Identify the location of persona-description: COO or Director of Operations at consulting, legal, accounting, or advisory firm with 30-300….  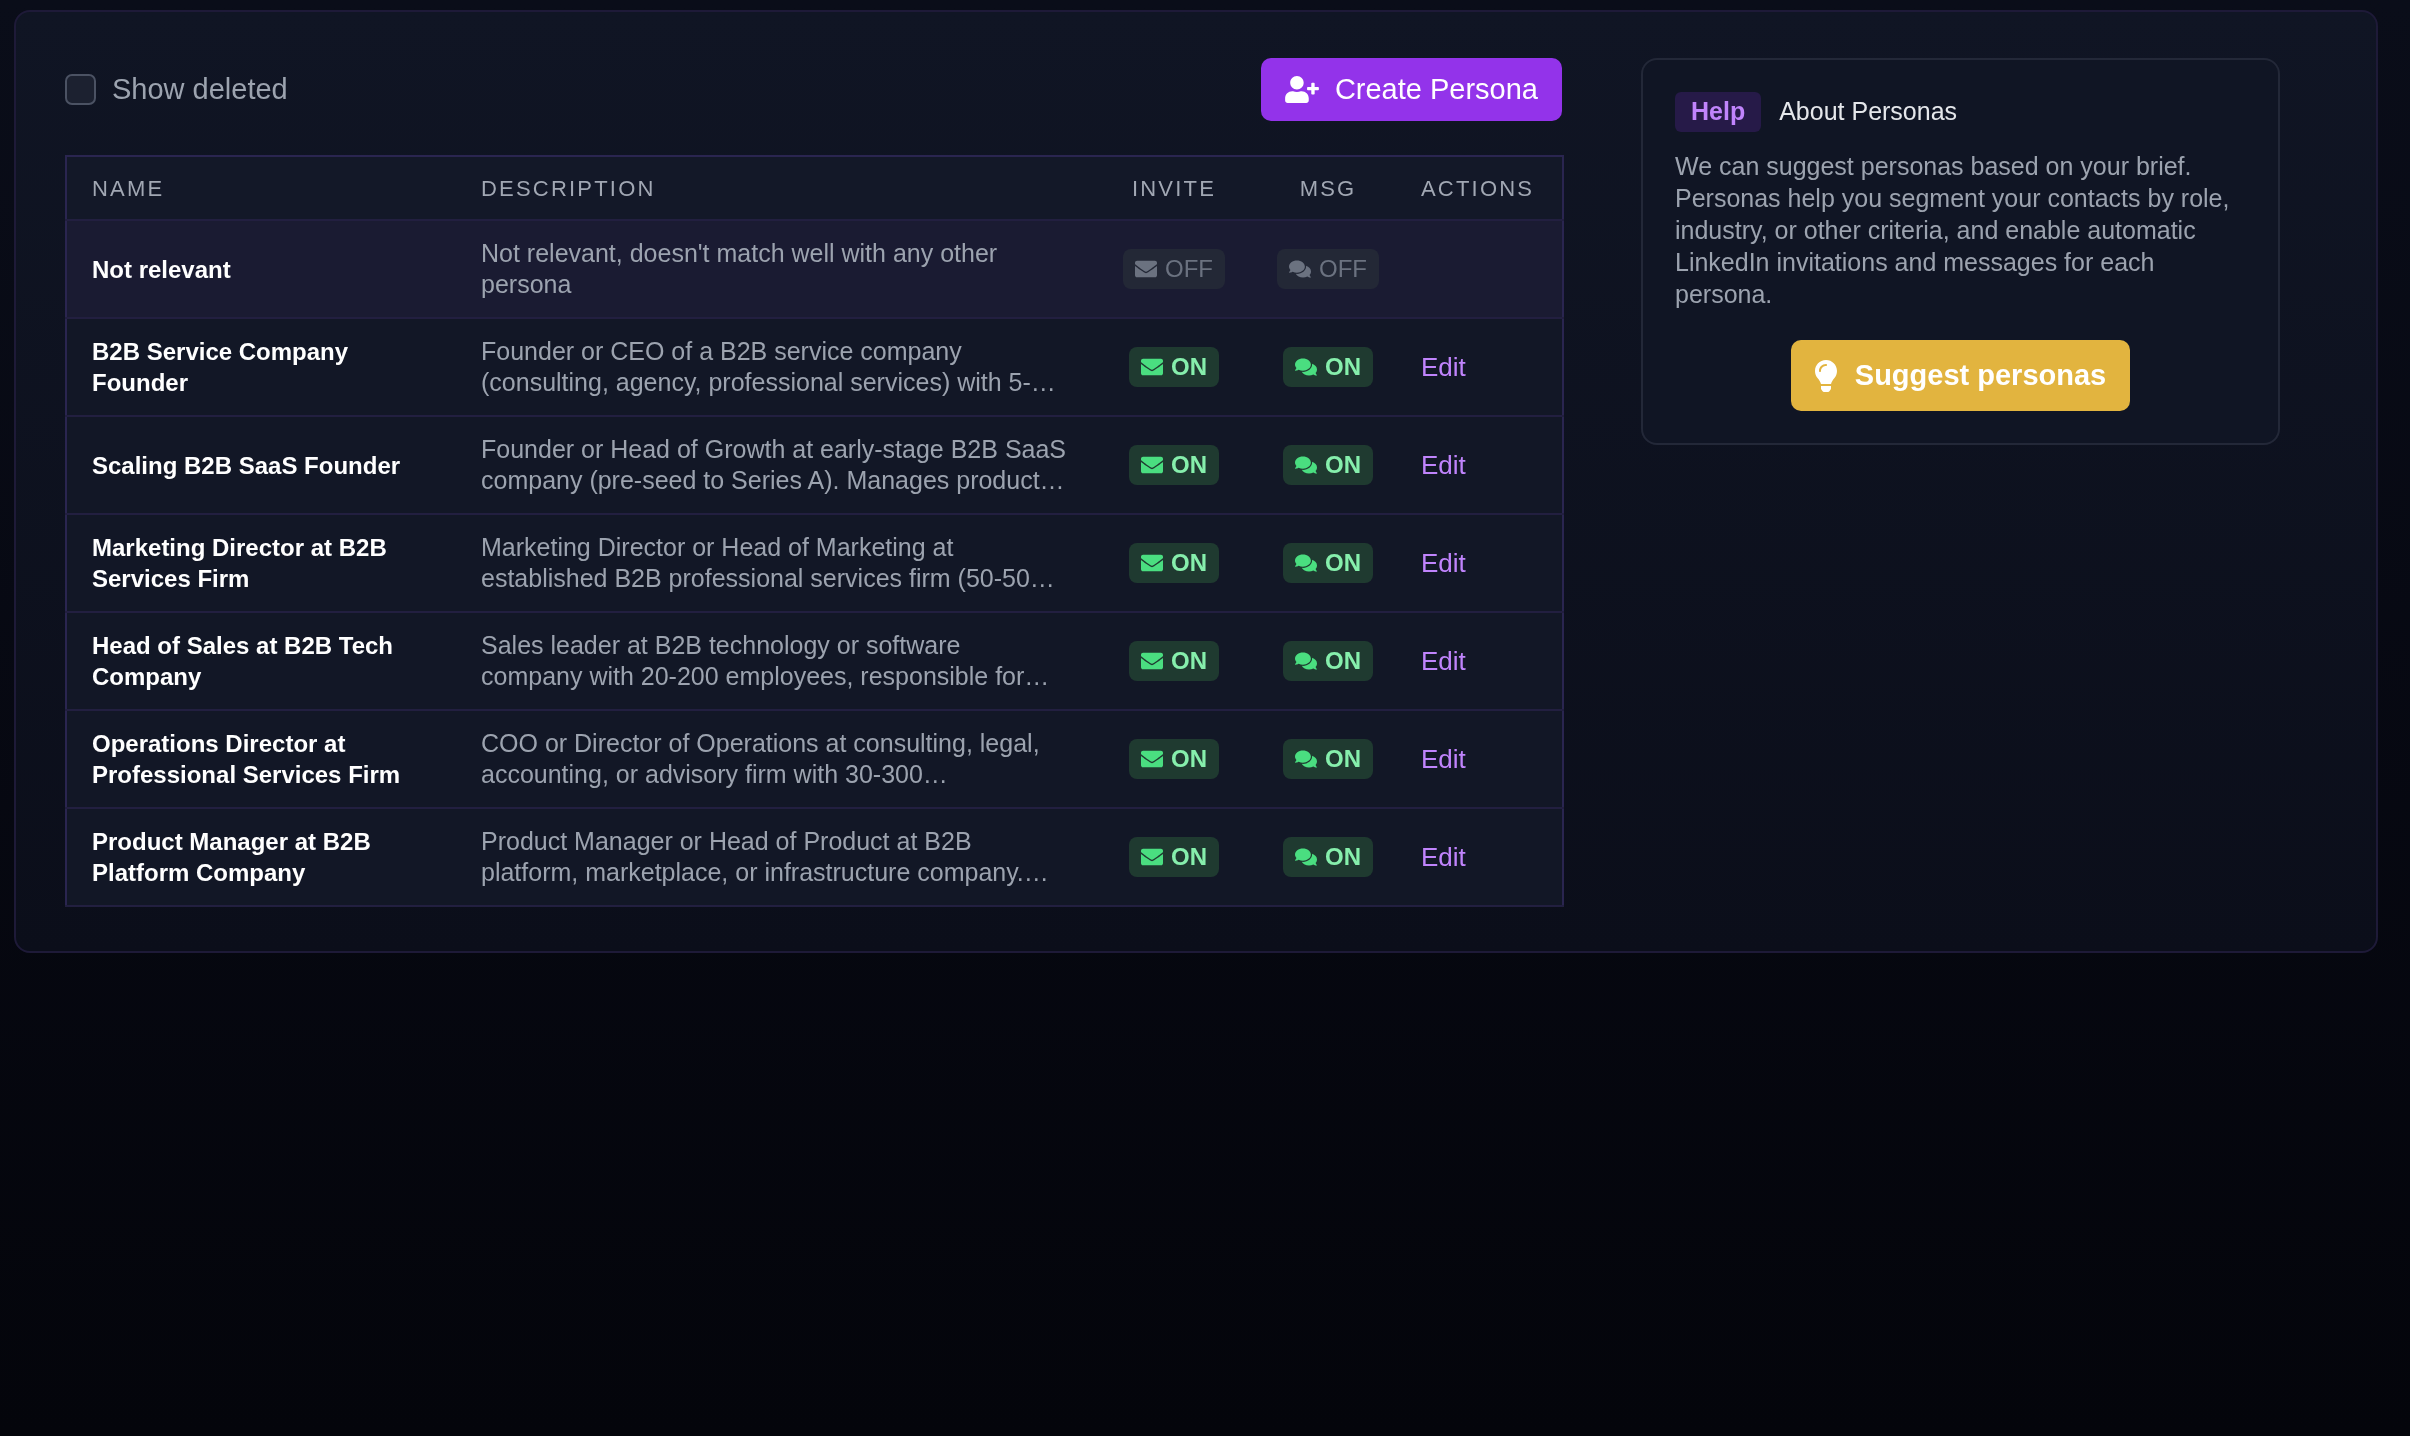
(761, 759).